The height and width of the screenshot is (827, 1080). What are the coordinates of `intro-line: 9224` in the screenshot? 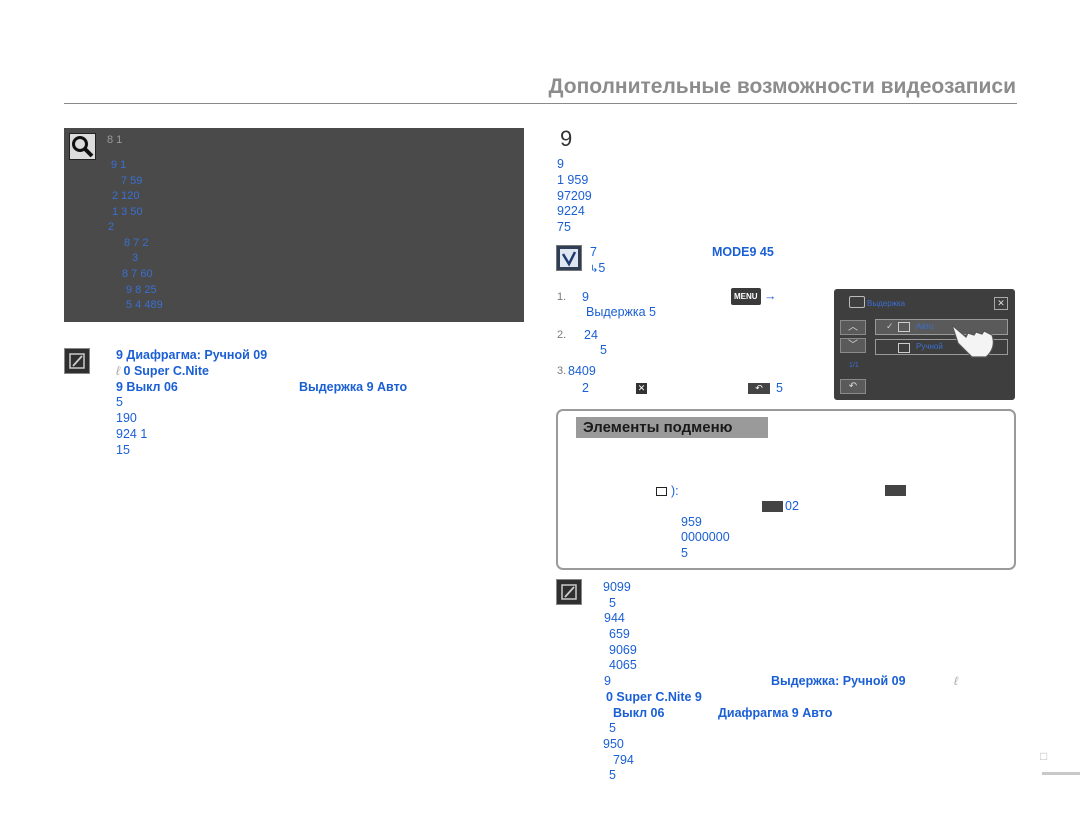 It's located at (571, 211).